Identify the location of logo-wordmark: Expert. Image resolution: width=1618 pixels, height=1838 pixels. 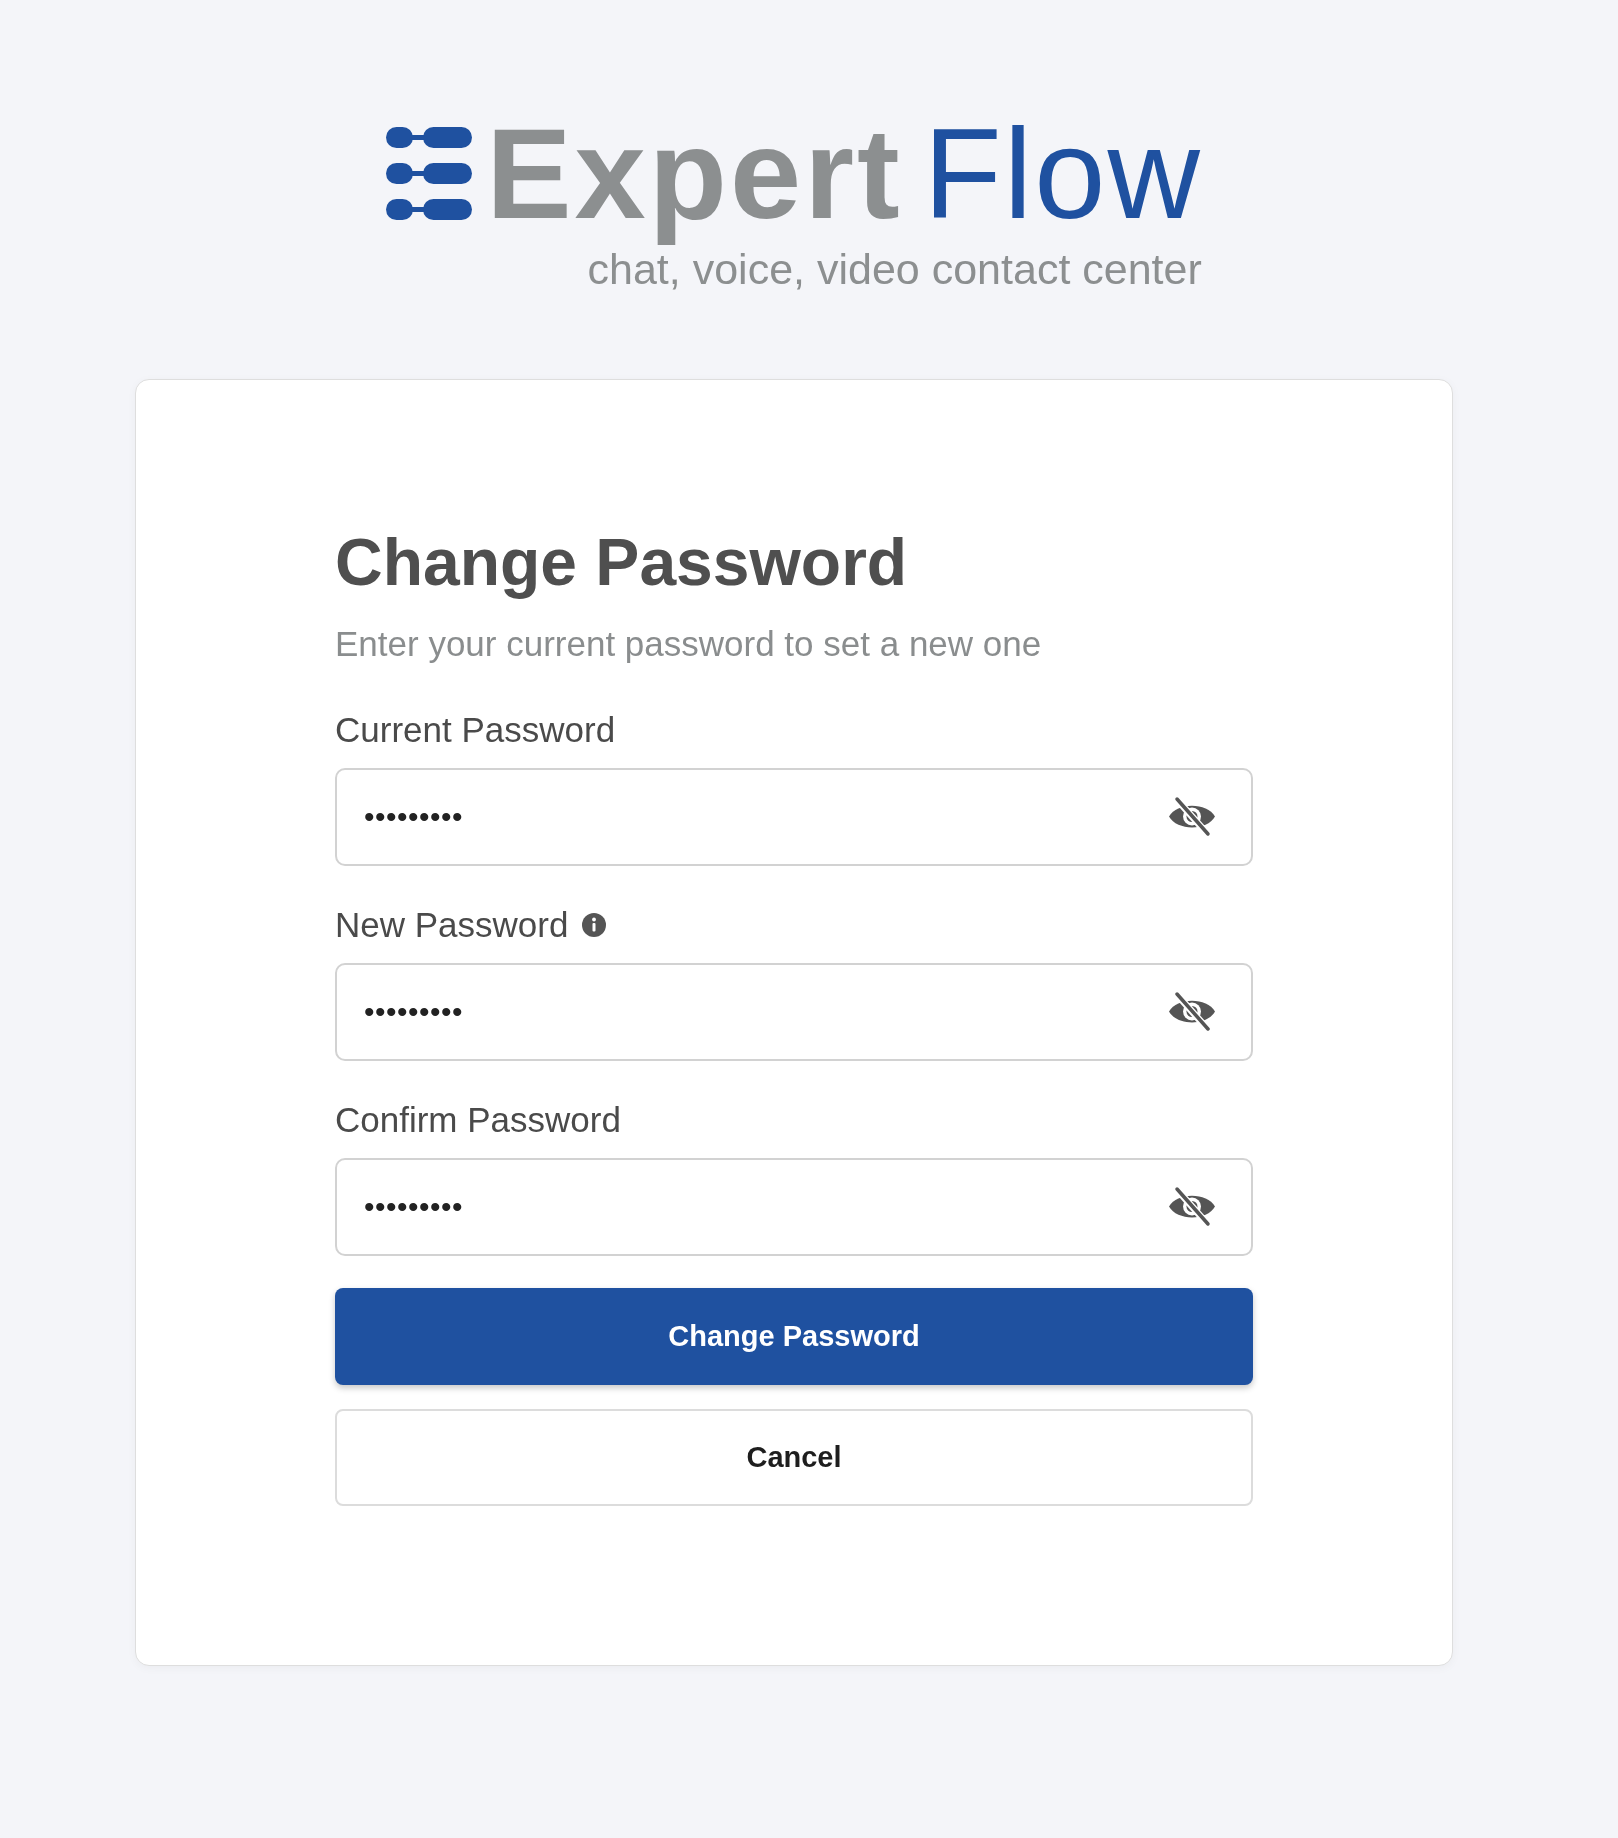
(694, 174).